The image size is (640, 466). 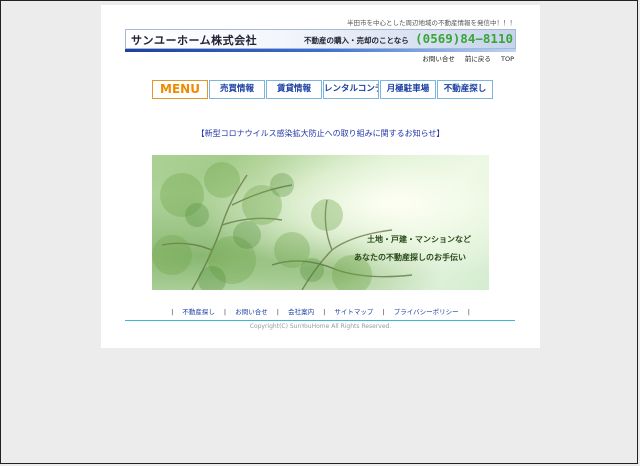 What do you see at coordinates (237, 89) in the screenshot?
I see `menu-item-sales: 売買情報` at bounding box center [237, 89].